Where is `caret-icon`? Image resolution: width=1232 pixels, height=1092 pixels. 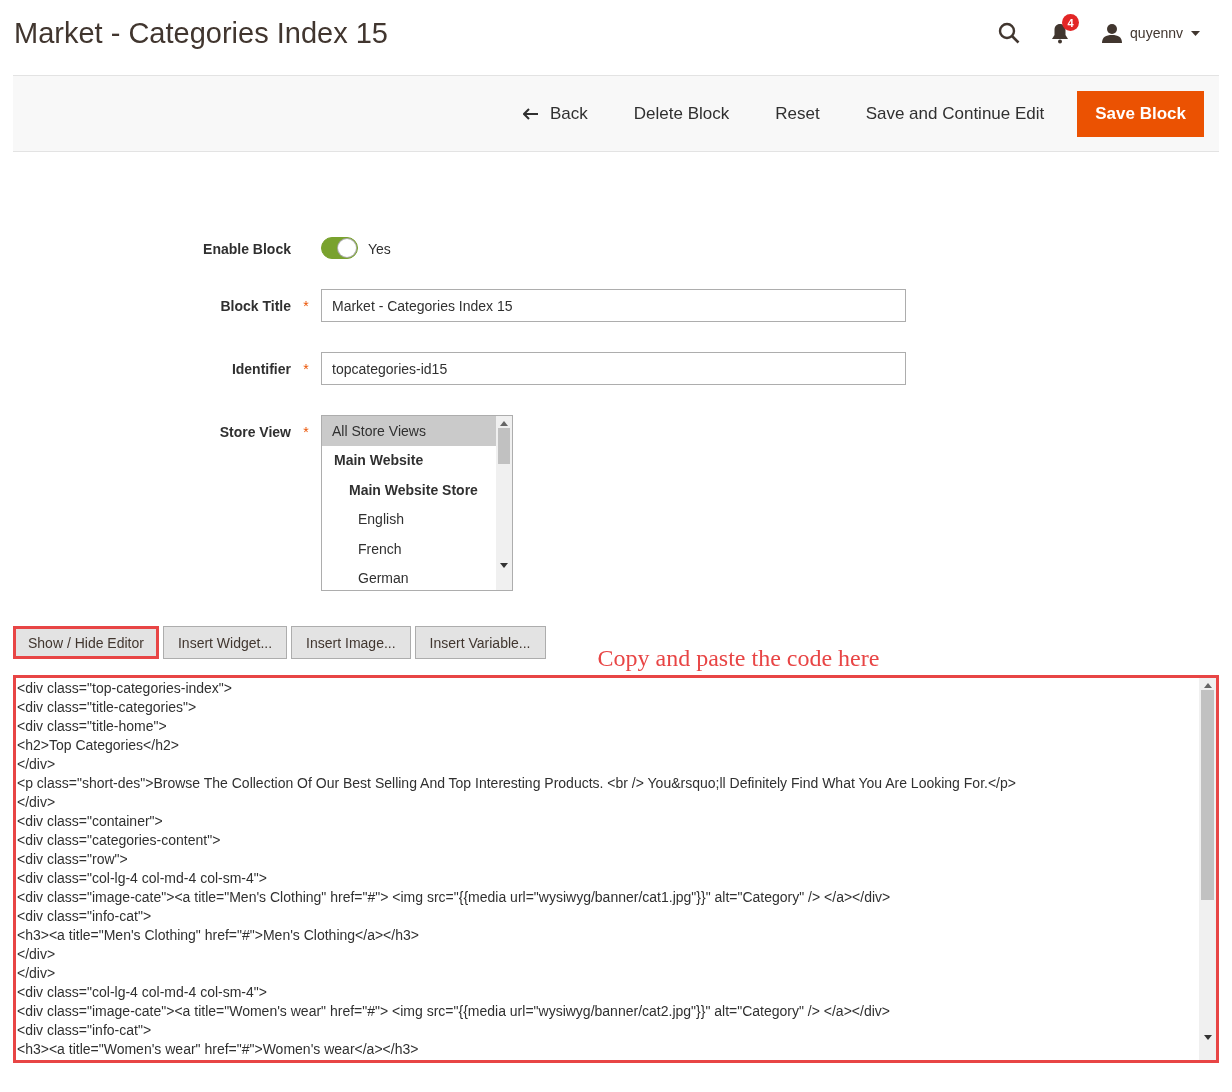 caret-icon is located at coordinates (1195, 33).